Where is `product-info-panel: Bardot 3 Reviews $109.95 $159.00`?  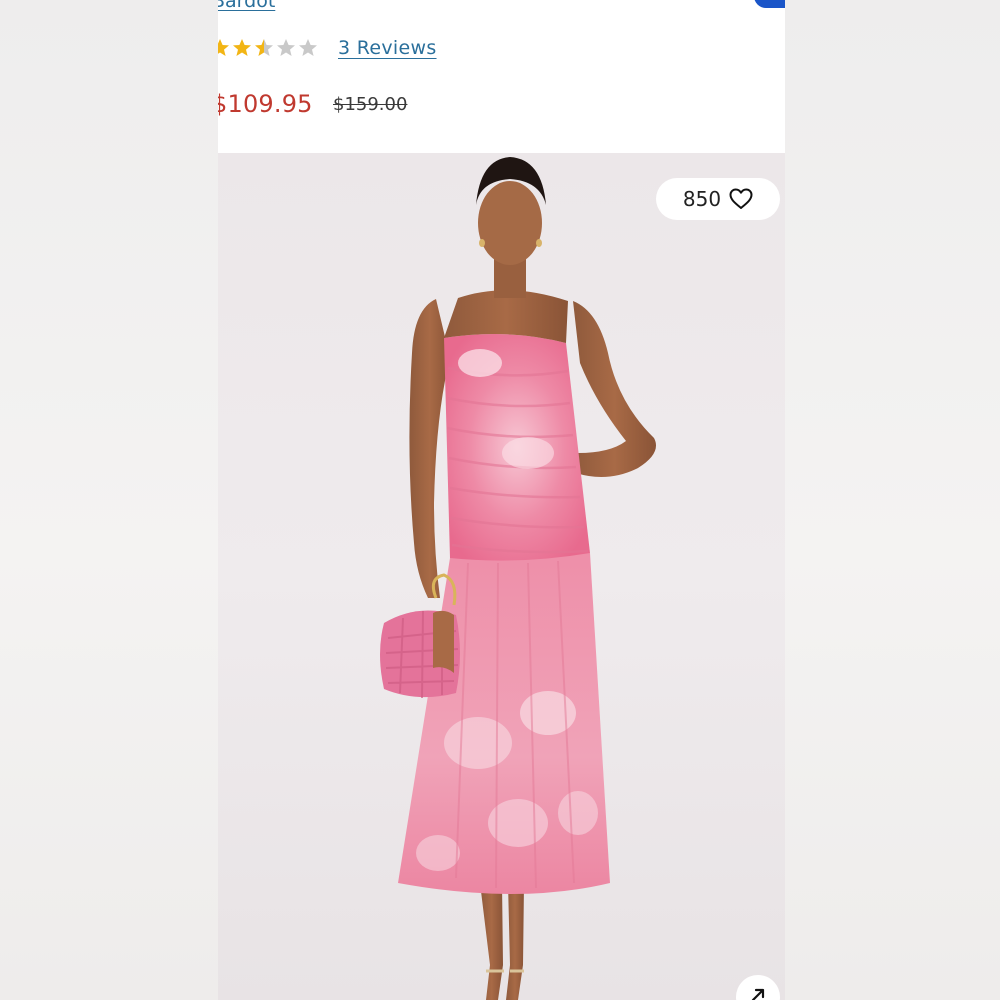 product-info-panel: Bardot 3 Reviews $109.95 $159.00 is located at coordinates (501, 76).